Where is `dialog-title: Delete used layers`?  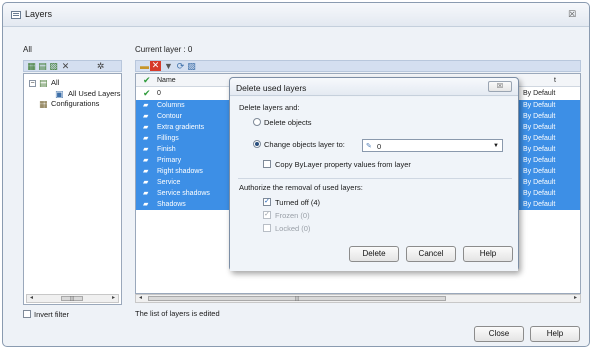 dialog-title: Delete used layers is located at coordinates (271, 88).